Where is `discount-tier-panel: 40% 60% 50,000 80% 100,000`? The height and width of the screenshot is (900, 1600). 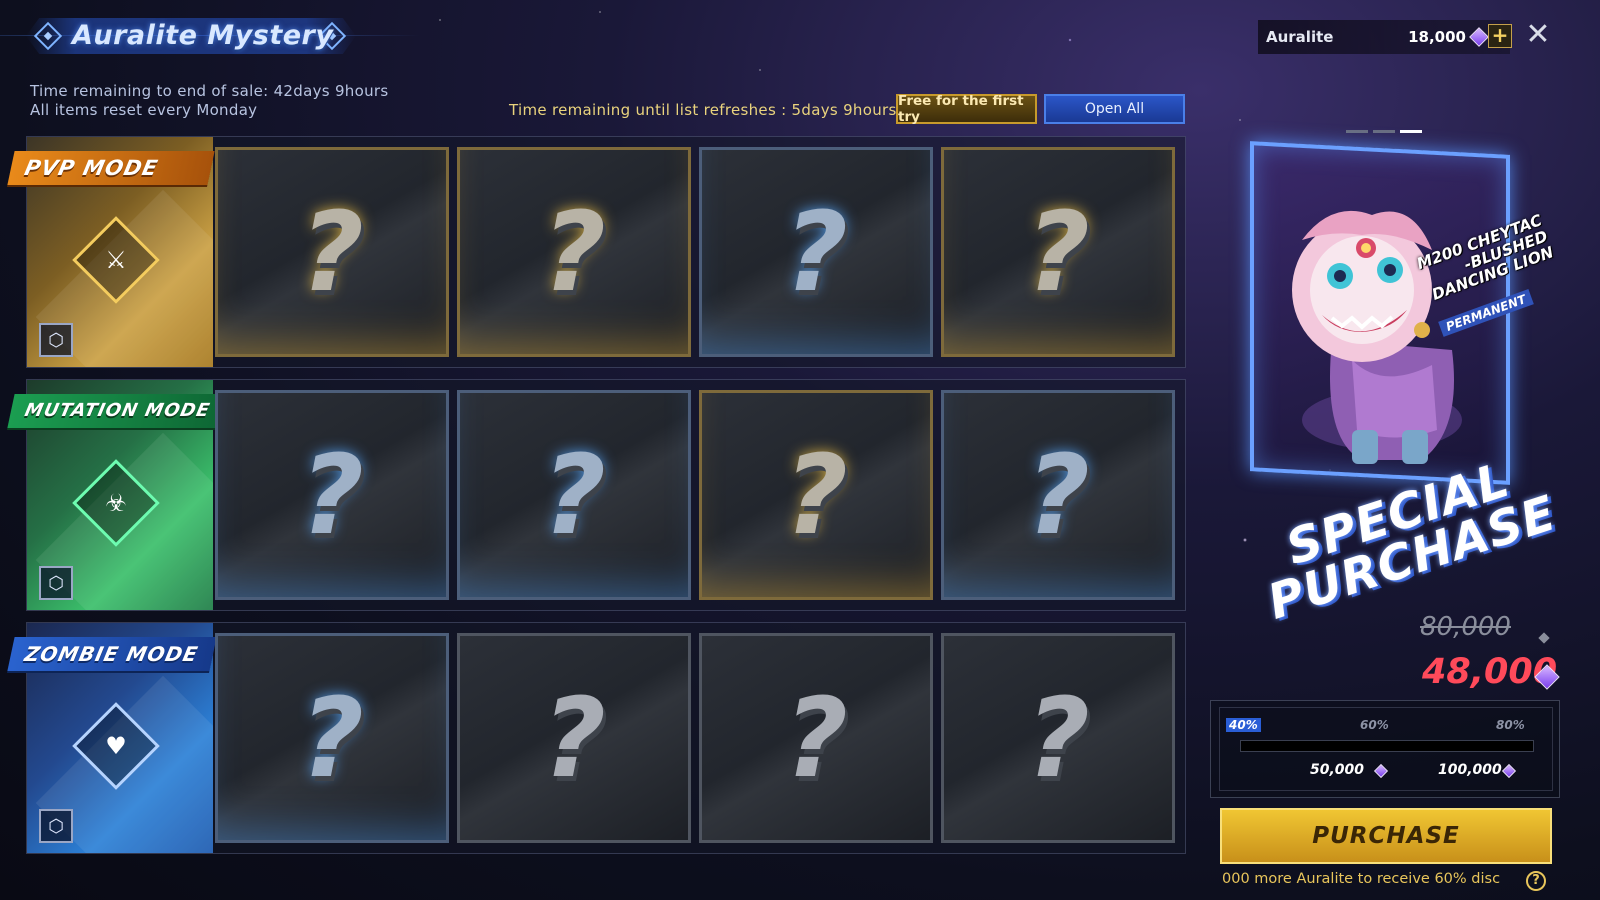 discount-tier-panel: 40% 60% 50,000 80% 100,000 is located at coordinates (1385, 749).